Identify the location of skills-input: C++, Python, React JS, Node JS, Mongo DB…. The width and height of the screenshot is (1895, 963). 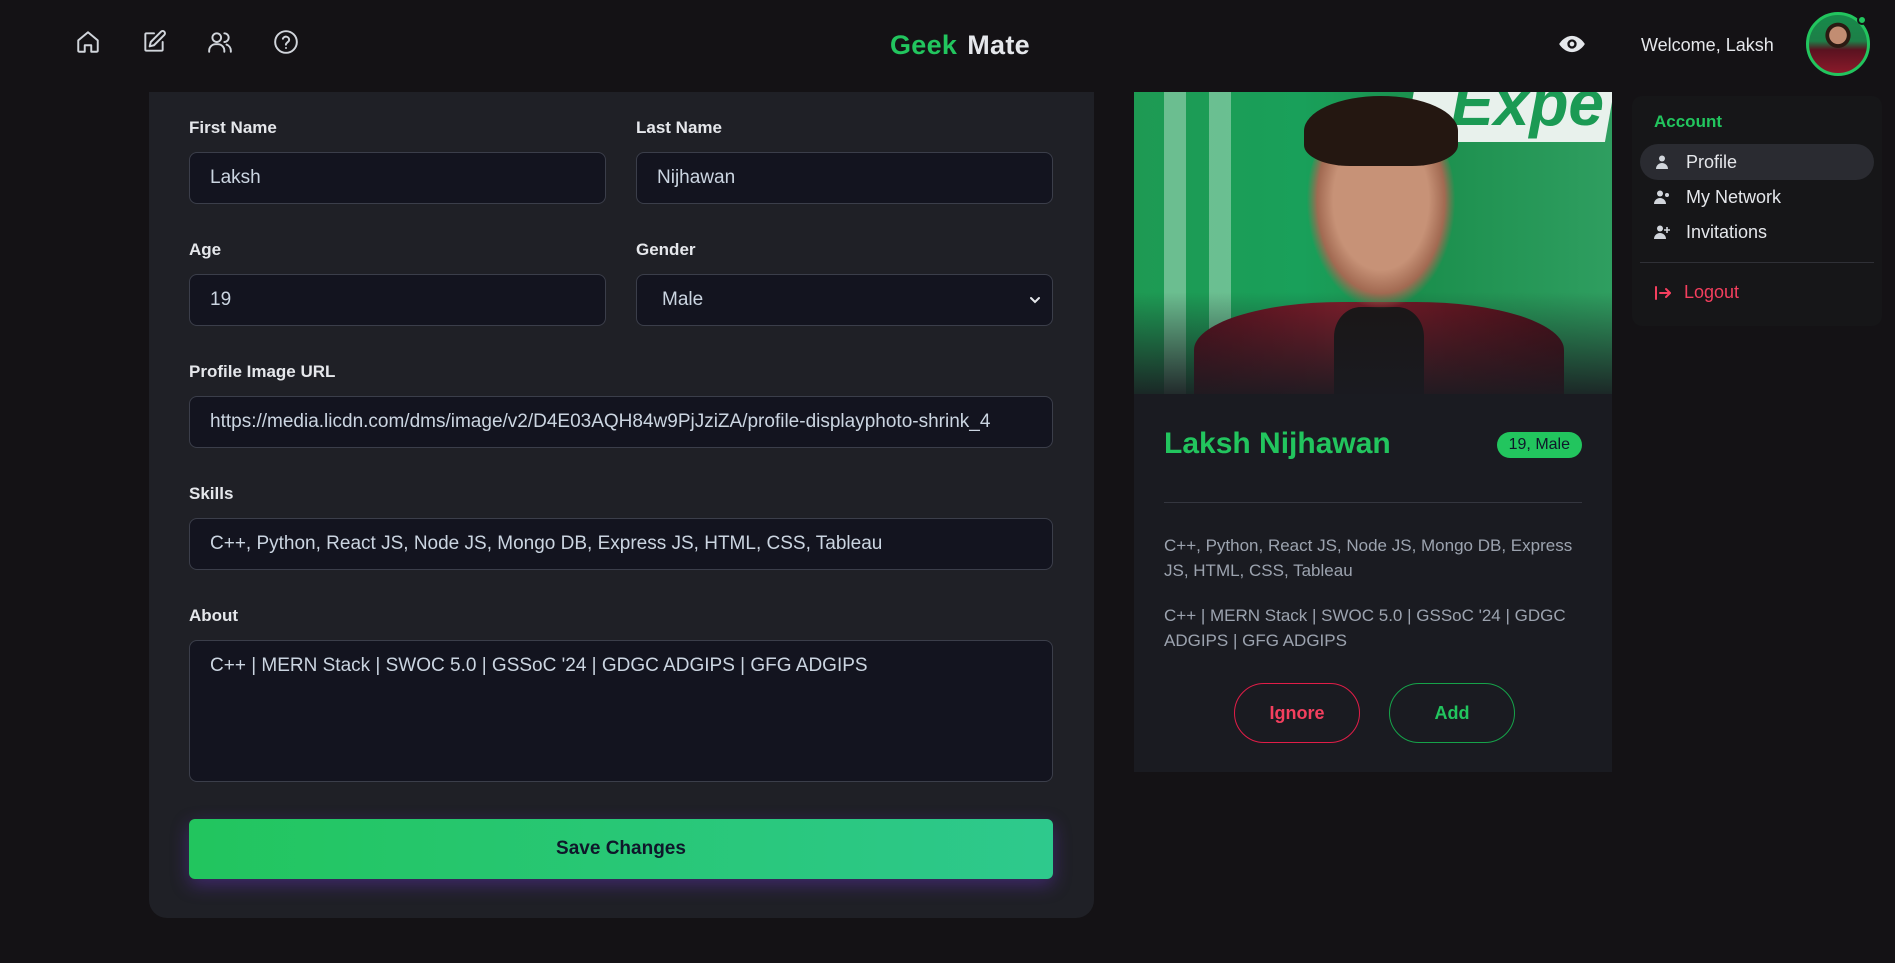
(621, 544).